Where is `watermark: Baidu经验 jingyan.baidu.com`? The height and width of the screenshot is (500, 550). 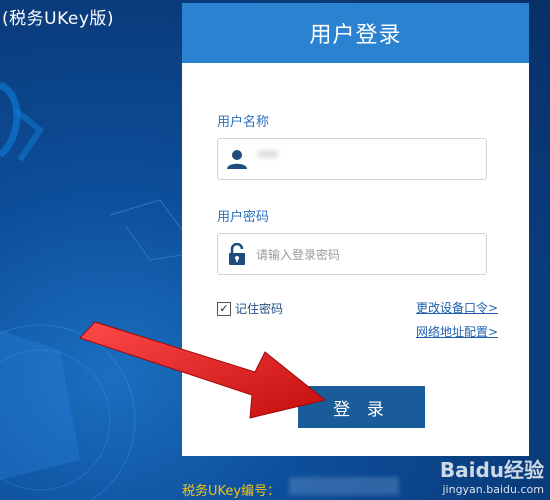
watermark: Baidu经验 jingyan.baidu.com is located at coordinates (492, 475).